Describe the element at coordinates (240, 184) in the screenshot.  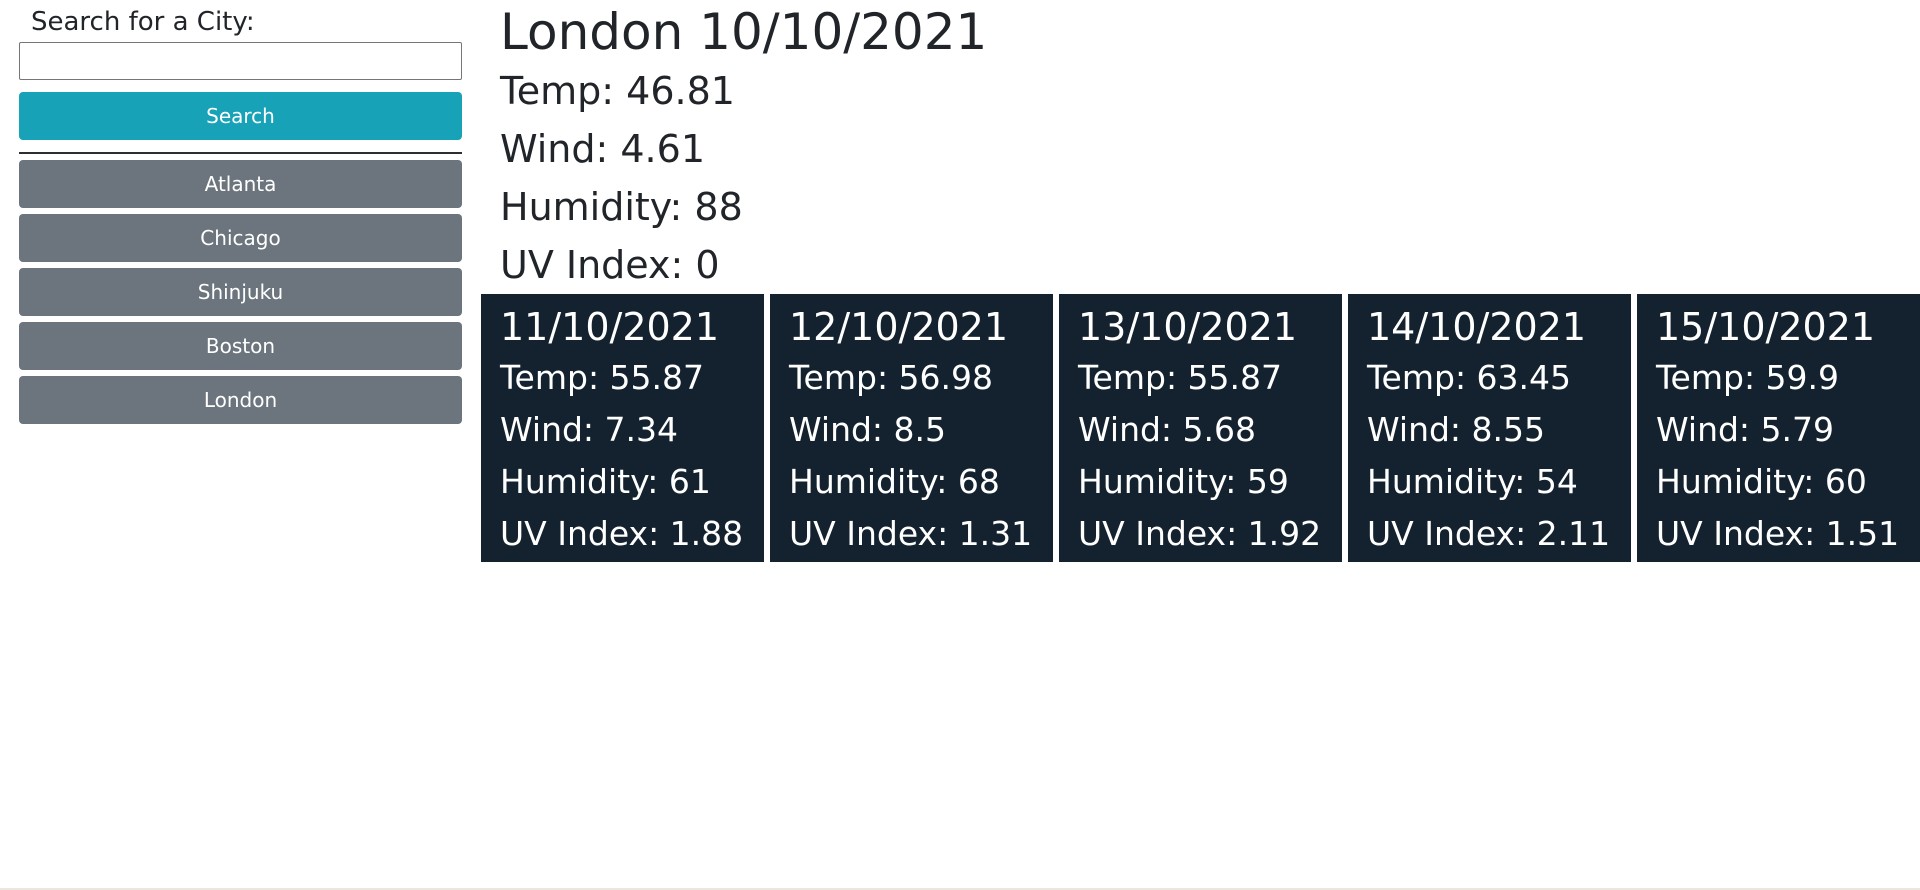
I see `history-city-button: Atlanta` at that location.